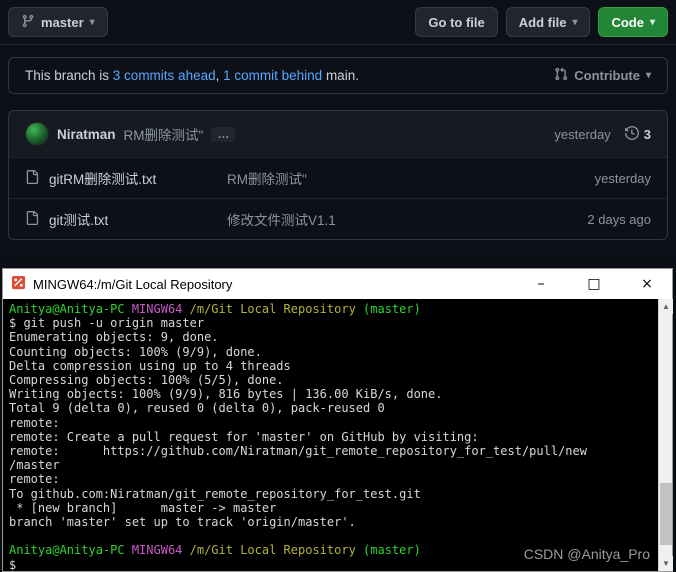  I want to click on file-commit-message-link: 修改文件测试V1.1, so click(402, 219).